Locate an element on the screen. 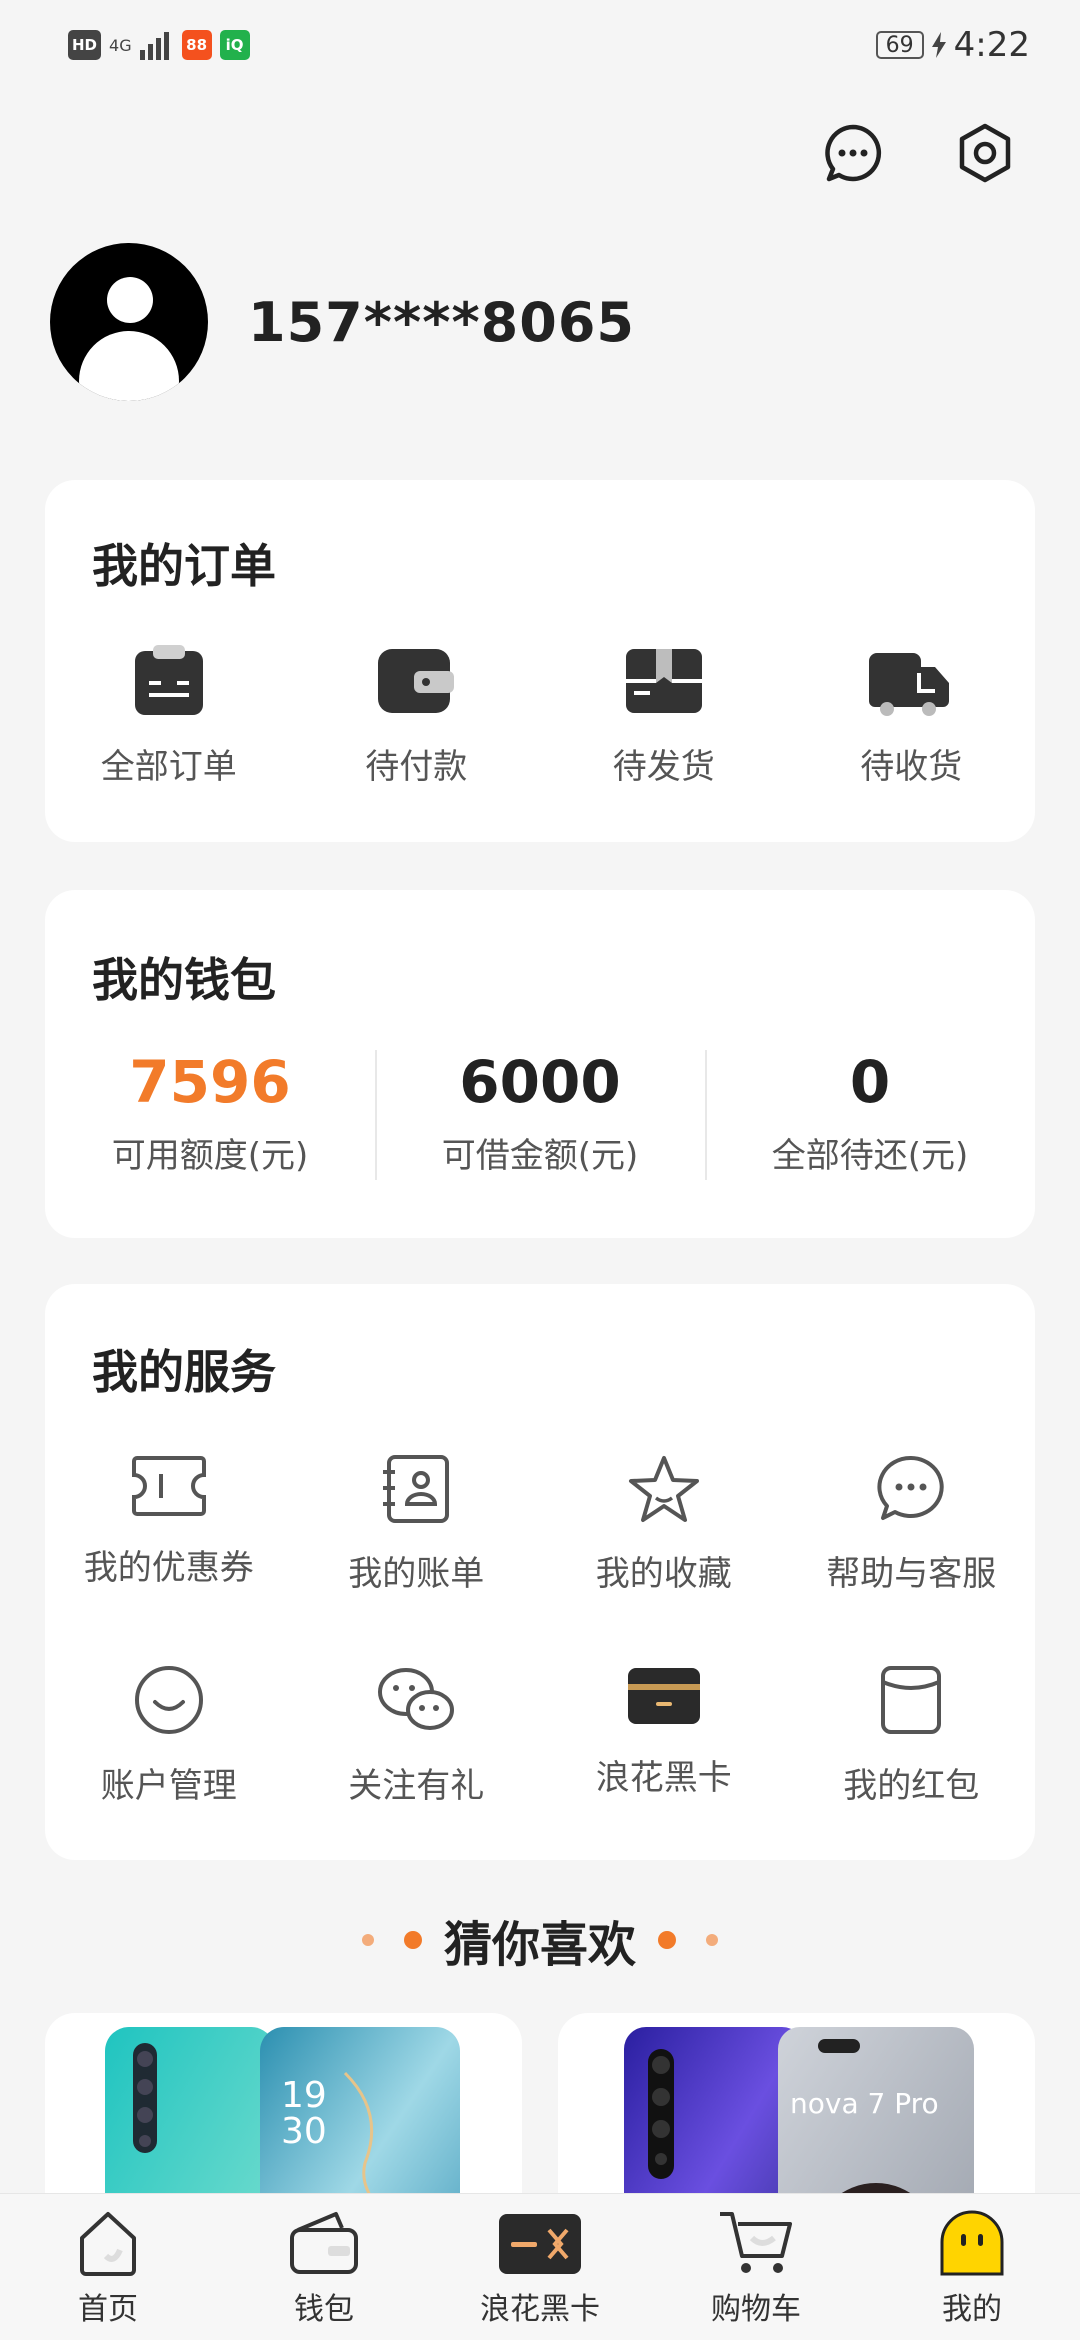  service-red-packets-label: 我的红包 is located at coordinates (911, 1786).